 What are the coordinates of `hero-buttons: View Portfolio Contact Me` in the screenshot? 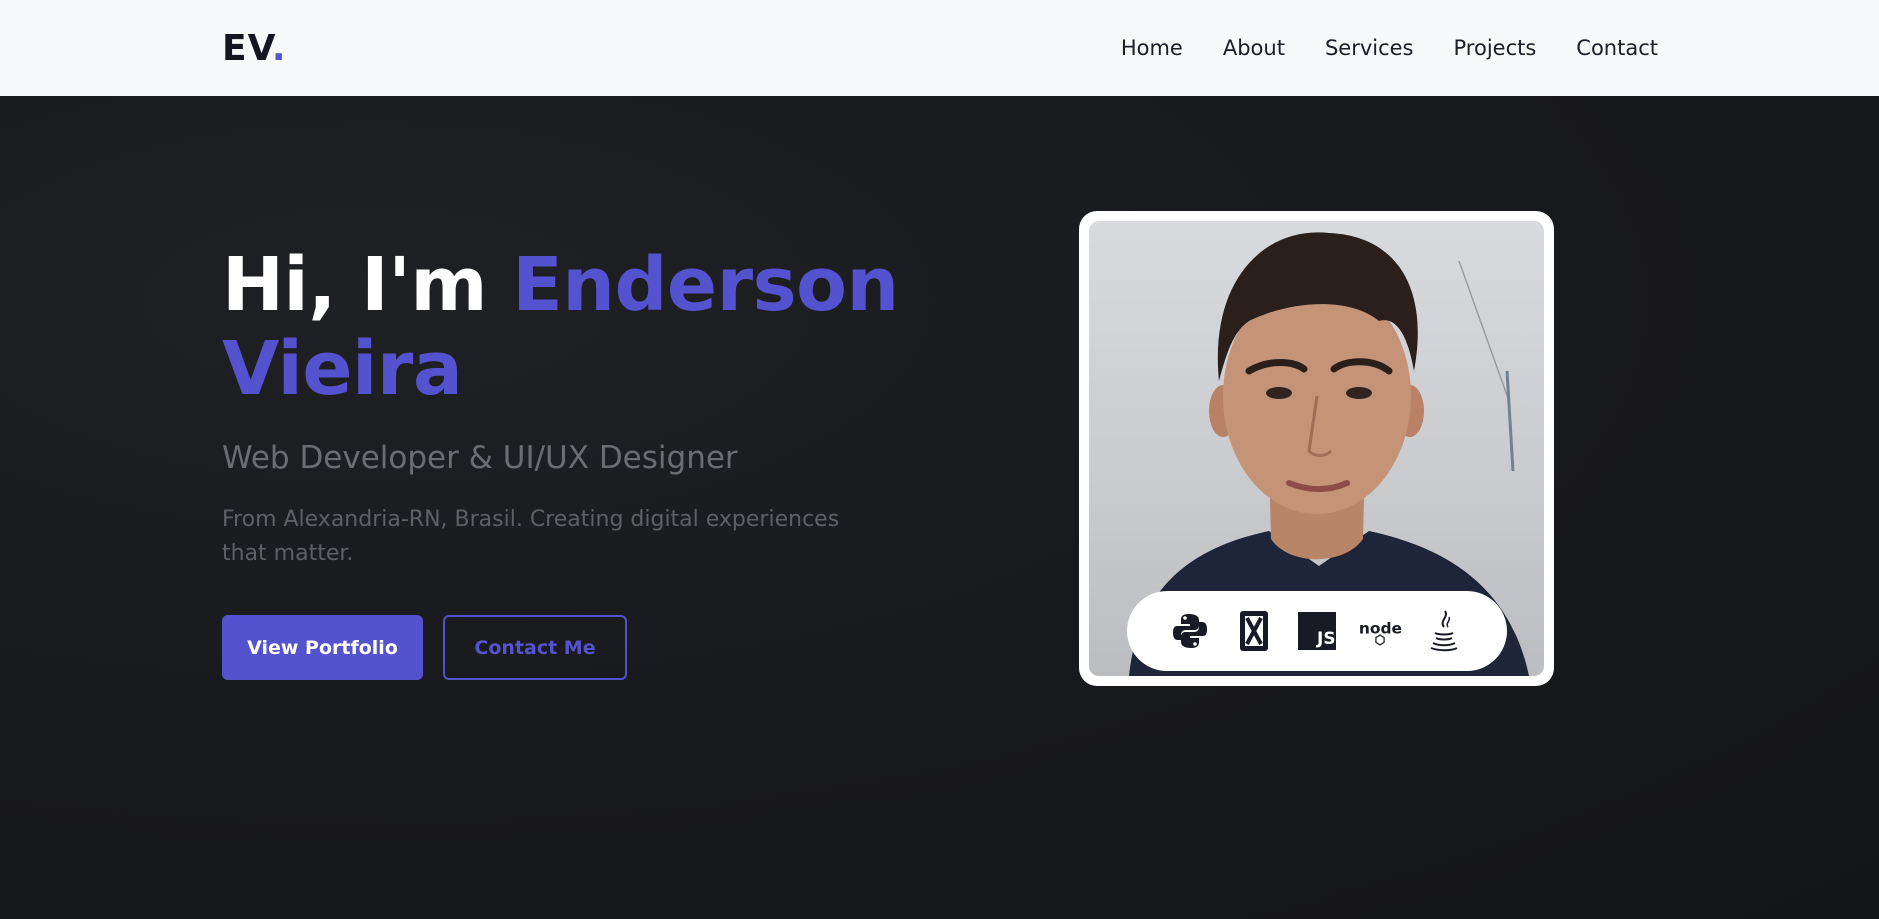 It's located at (562, 647).